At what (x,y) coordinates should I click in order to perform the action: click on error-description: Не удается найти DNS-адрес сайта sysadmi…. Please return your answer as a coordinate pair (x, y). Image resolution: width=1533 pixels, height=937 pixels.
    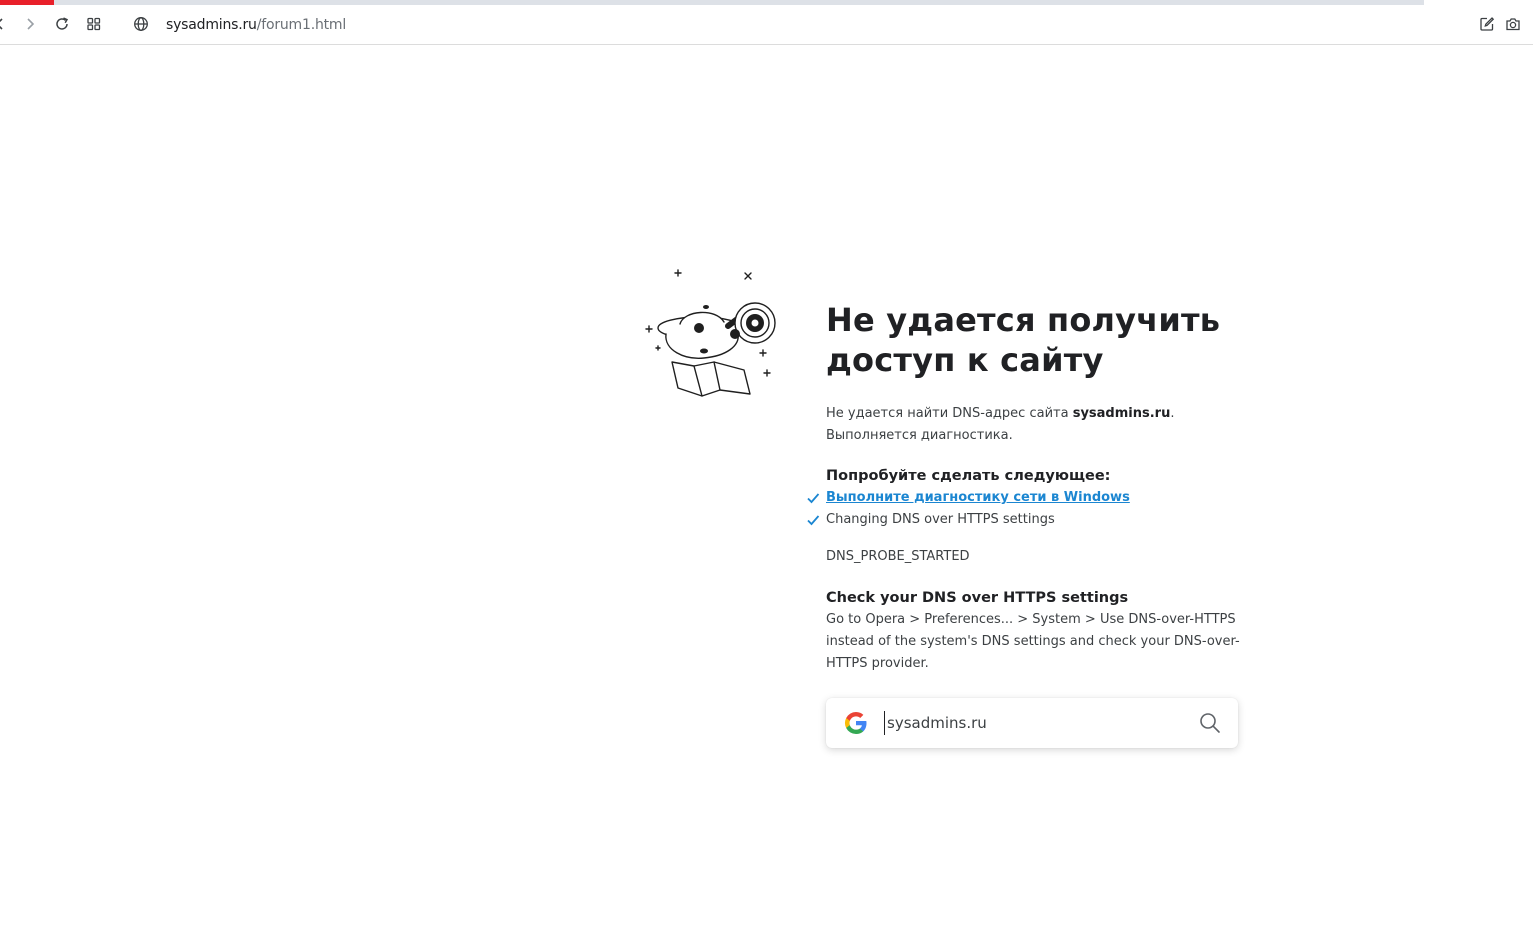
    Looking at the image, I should click on (1036, 425).